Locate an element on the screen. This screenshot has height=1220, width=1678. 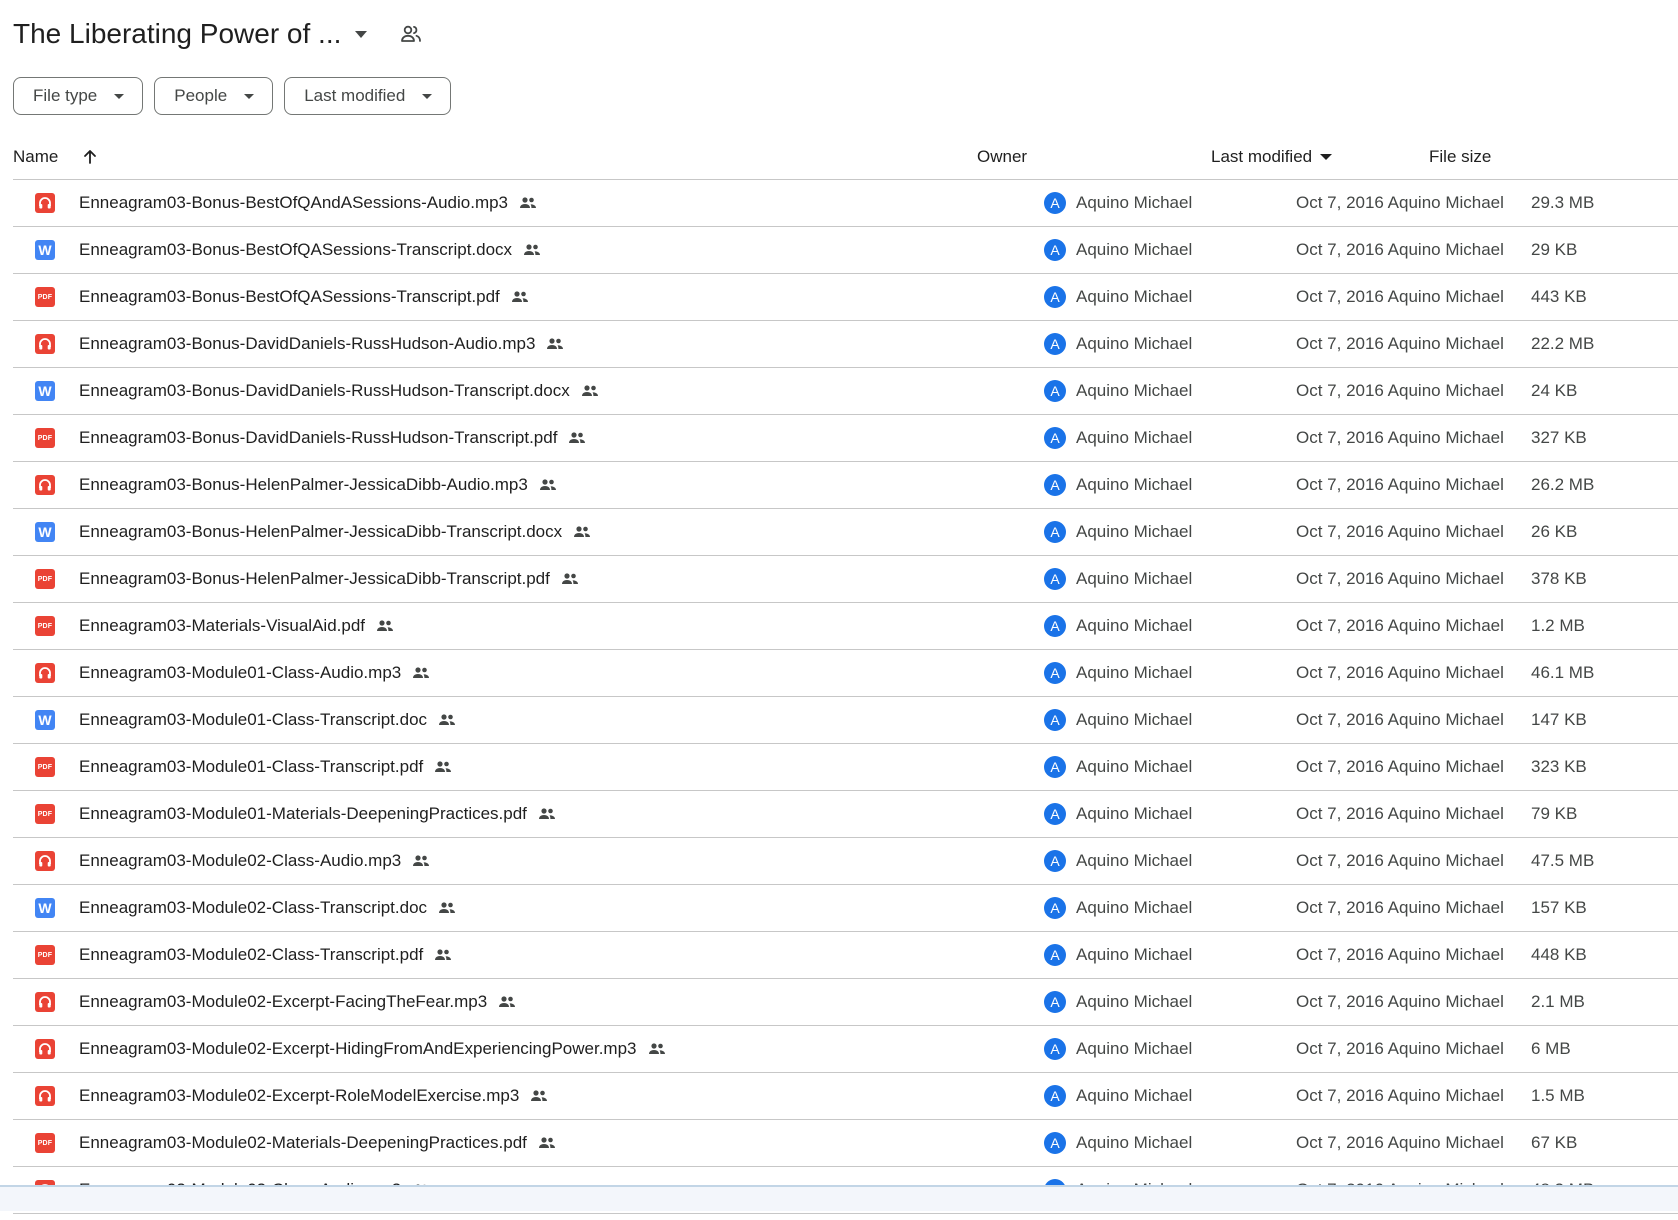
file-type-icon-cell is located at coordinates (45, 673).